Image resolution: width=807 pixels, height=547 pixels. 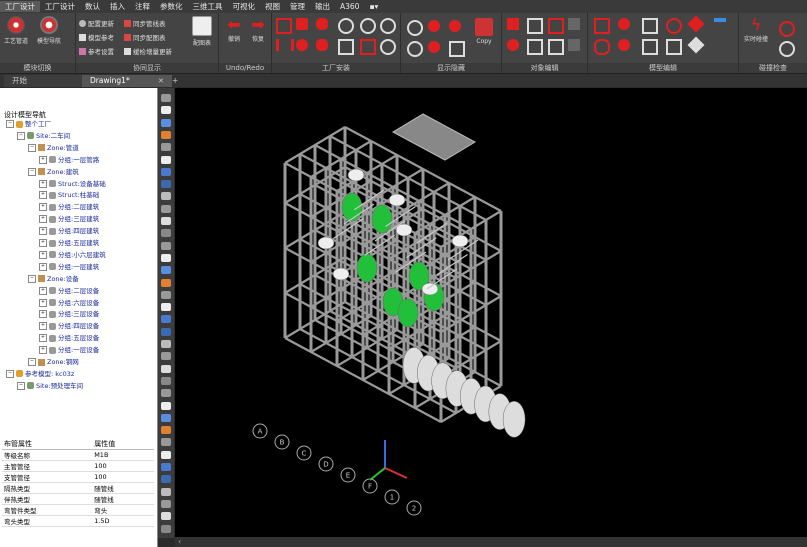 I want to click on weld-icon, so click(x=368, y=47).